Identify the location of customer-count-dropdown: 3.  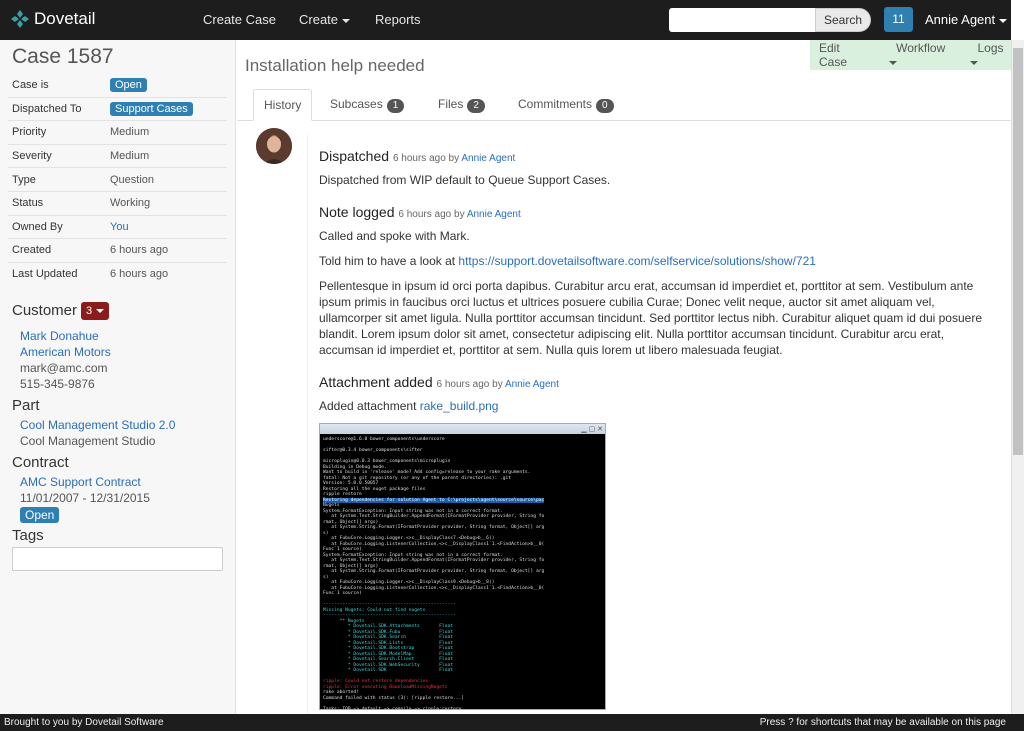
(95, 311).